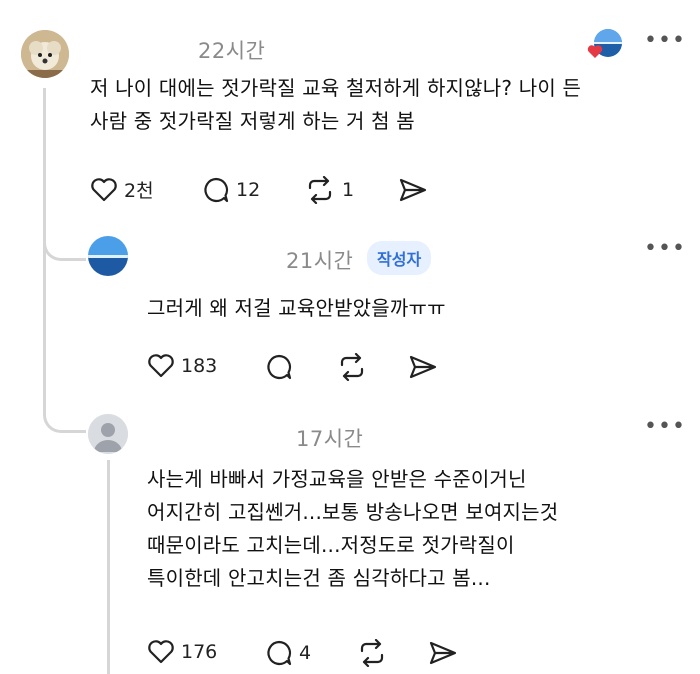  What do you see at coordinates (108, 567) in the screenshot?
I see `thread-line` at bounding box center [108, 567].